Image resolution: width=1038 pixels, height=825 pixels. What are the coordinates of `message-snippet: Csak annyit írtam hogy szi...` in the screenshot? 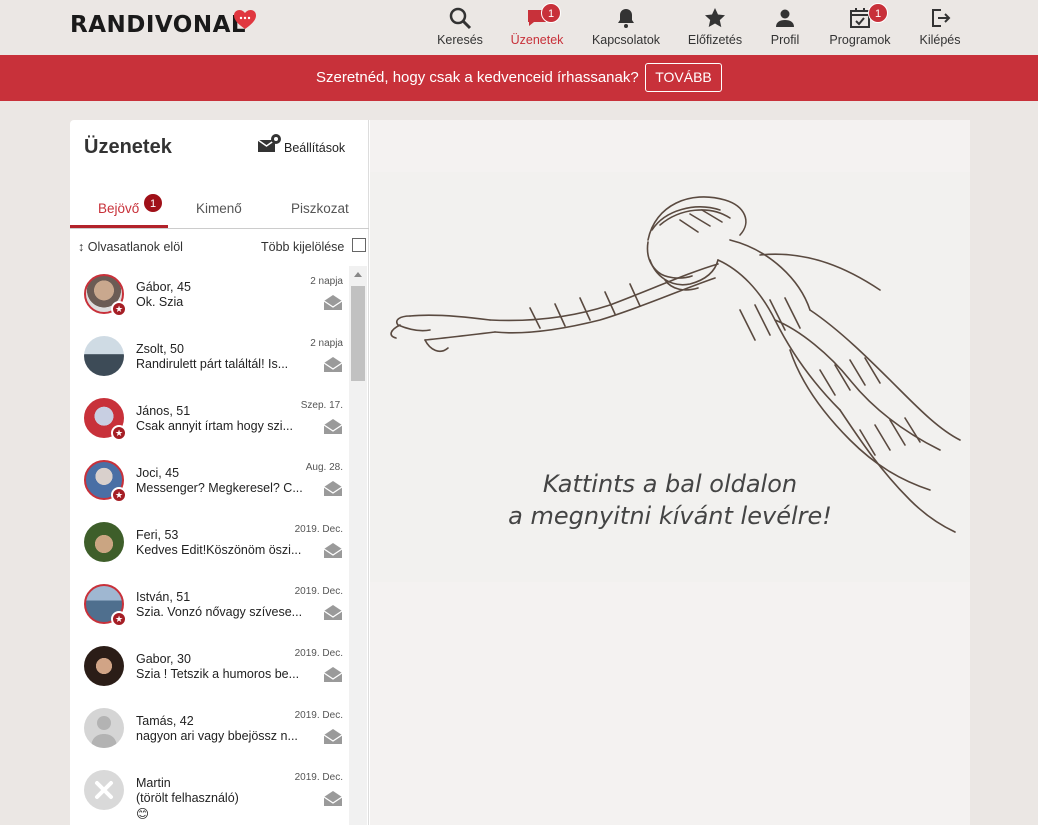 It's located at (215, 426).